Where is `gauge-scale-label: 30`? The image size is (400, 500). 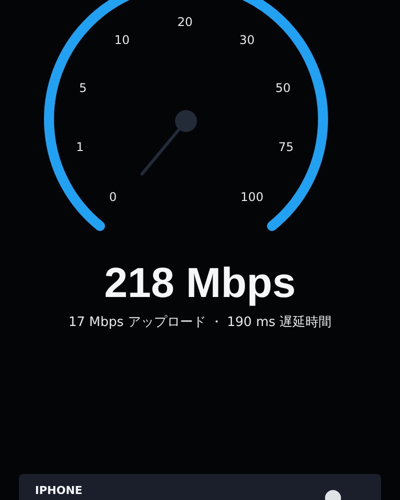
gauge-scale-label: 30 is located at coordinates (247, 40).